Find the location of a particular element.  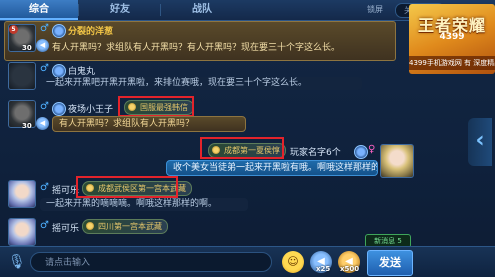

player-name: 夜场小王子 is located at coordinates (90, 108).